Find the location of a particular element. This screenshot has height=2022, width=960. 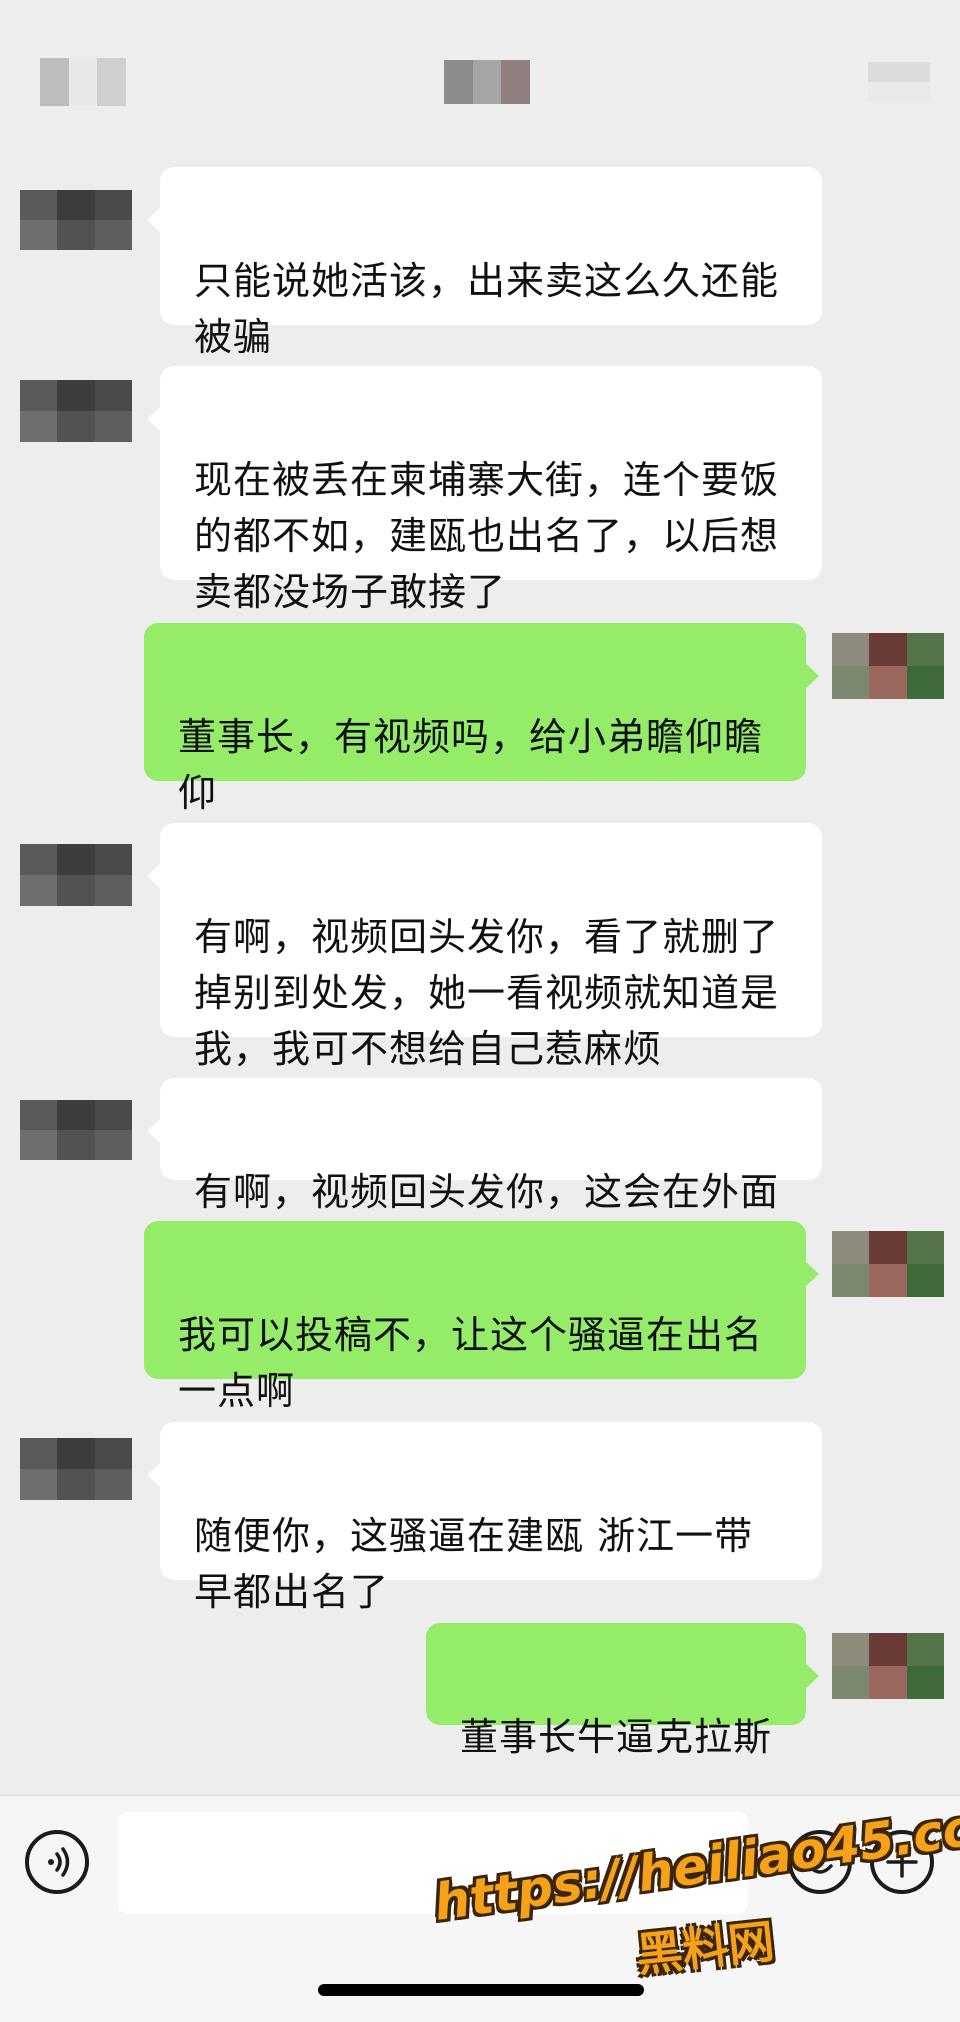

message-text: 我可以投稿不，让这个骚逼在出名 一点啊 is located at coordinates (471, 1363).